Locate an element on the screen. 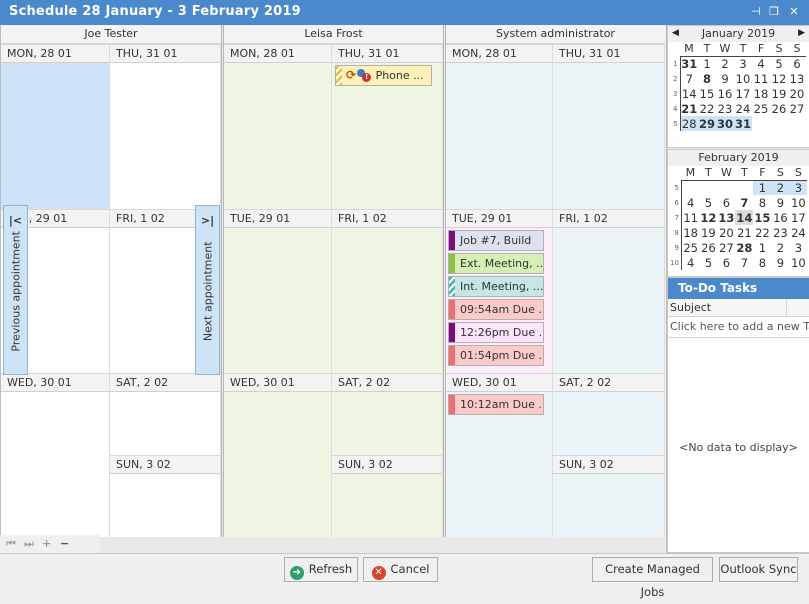 This screenshot has width=809, height=604. refresh-button: ➔ Refresh is located at coordinates (321, 569).